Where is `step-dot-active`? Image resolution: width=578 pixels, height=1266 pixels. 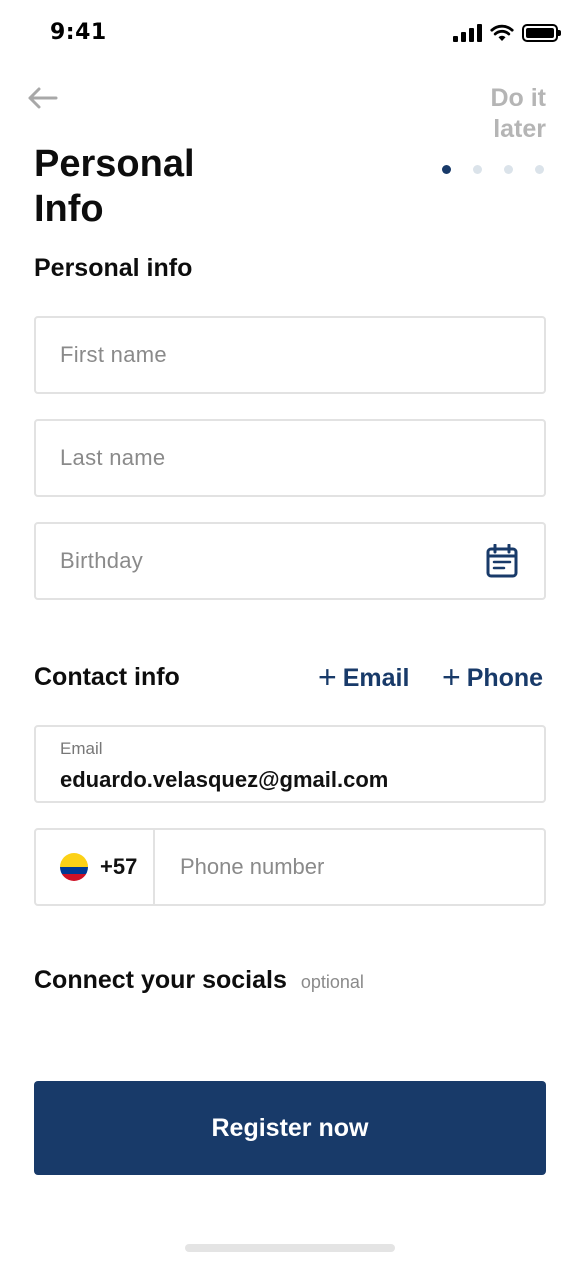
step-dot-active is located at coordinates (446, 169).